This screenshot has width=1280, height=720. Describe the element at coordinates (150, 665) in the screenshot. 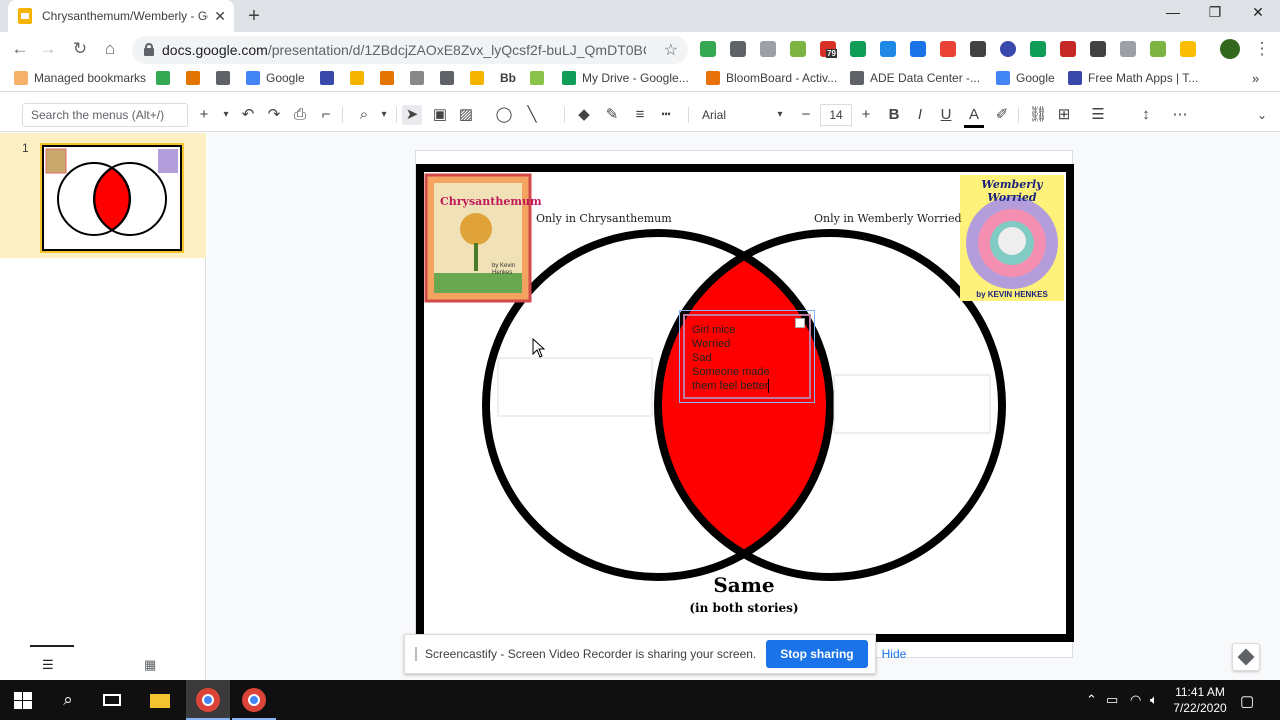

I see `grid-view-icon: ▦` at that location.